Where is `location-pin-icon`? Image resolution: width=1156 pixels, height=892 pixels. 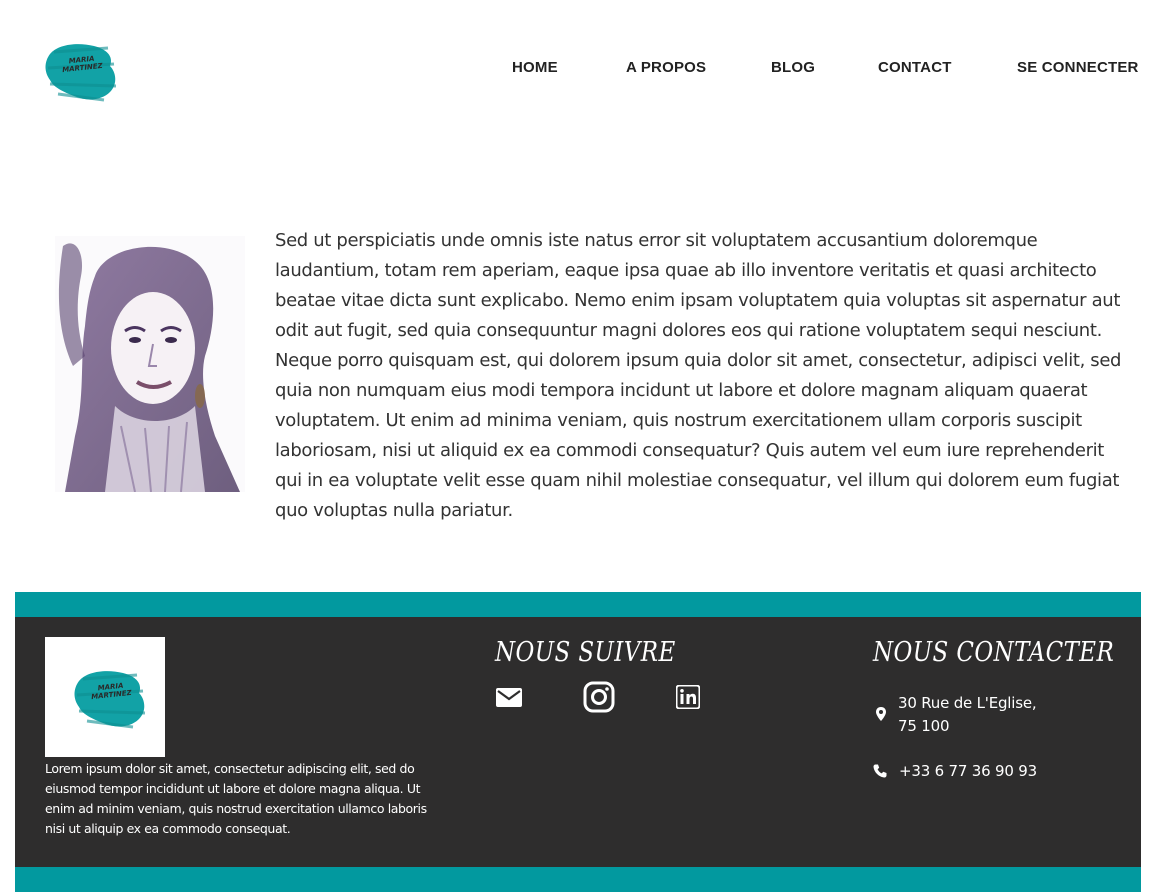 location-pin-icon is located at coordinates (881, 714).